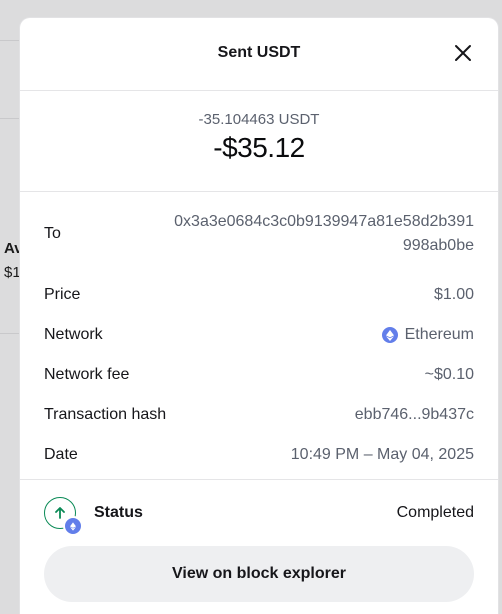 This screenshot has width=502, height=614. Describe the element at coordinates (259, 455) in the screenshot. I see `detail-row-date: Date 10:49 PM – May 04, 2025` at that location.